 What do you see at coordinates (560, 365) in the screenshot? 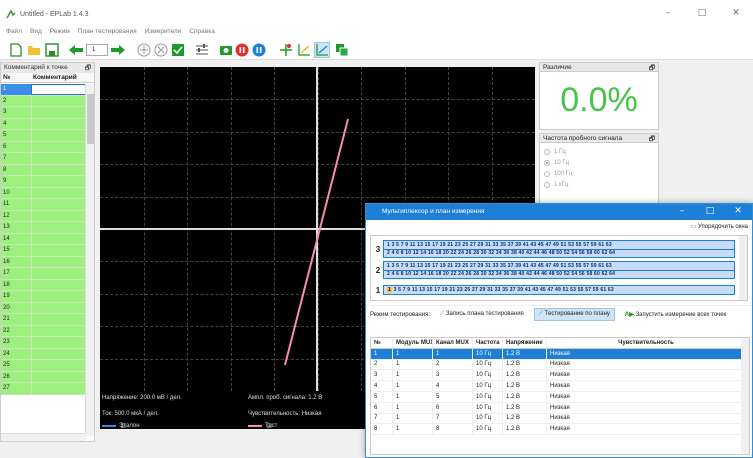
I see `plan-row: 2 1 2 10 Гц 1.2 В Низкая` at bounding box center [560, 365].